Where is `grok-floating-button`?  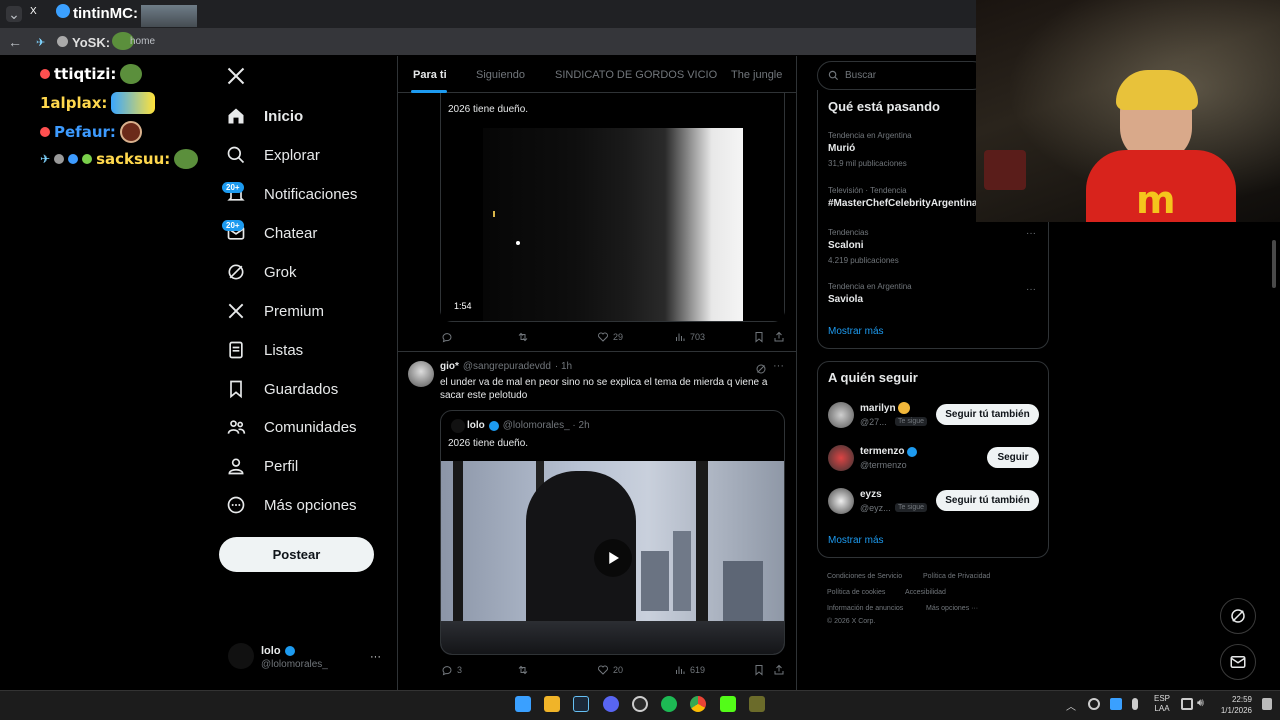
grok-floating-button is located at coordinates (1238, 616).